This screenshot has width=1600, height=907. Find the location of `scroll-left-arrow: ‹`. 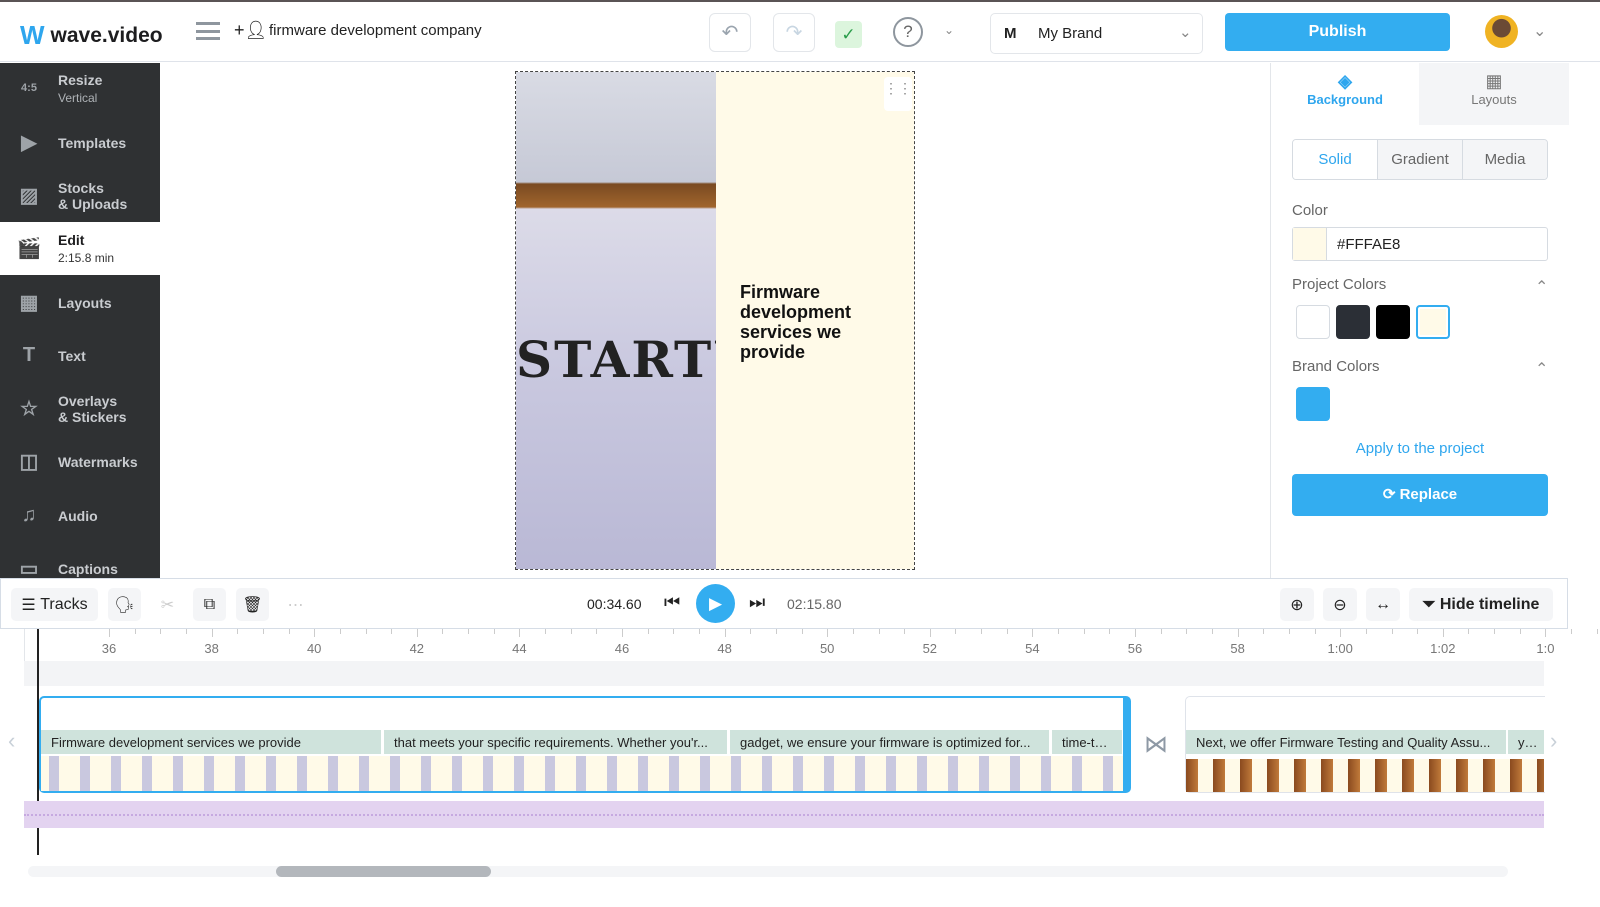

scroll-left-arrow: ‹ is located at coordinates (11, 741).